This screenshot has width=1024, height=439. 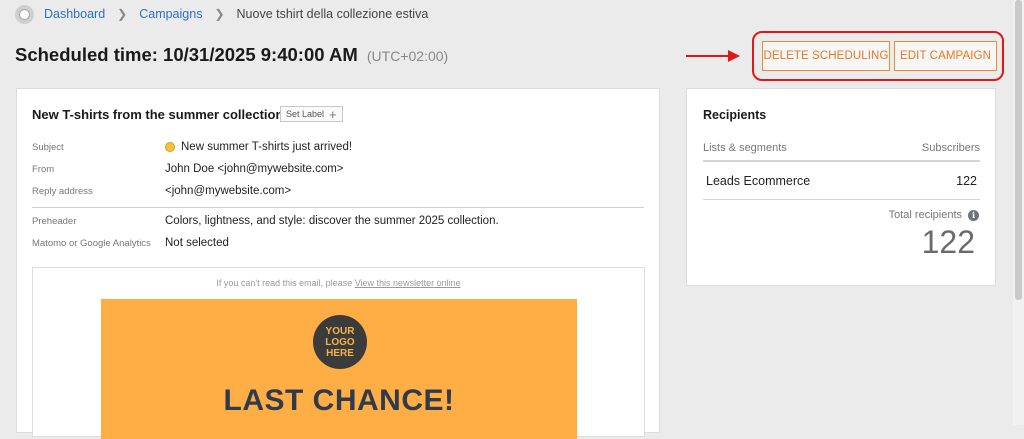 What do you see at coordinates (267, 147) in the screenshot?
I see `subject-text: New summer T-shirts just arrived!` at bounding box center [267, 147].